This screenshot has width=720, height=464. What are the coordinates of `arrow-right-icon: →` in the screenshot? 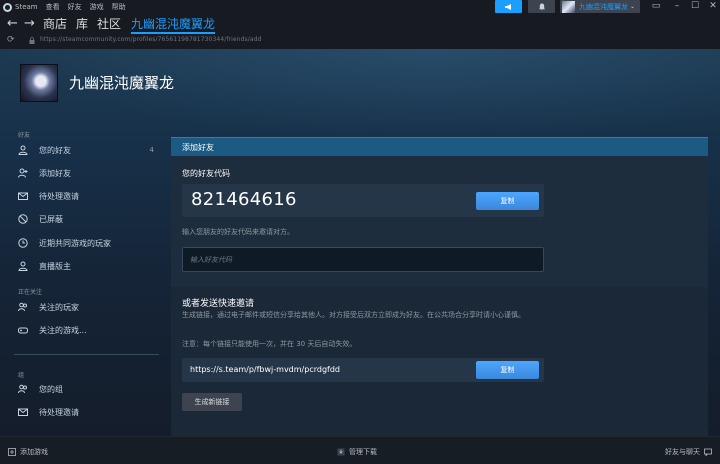 It's located at (29, 24).